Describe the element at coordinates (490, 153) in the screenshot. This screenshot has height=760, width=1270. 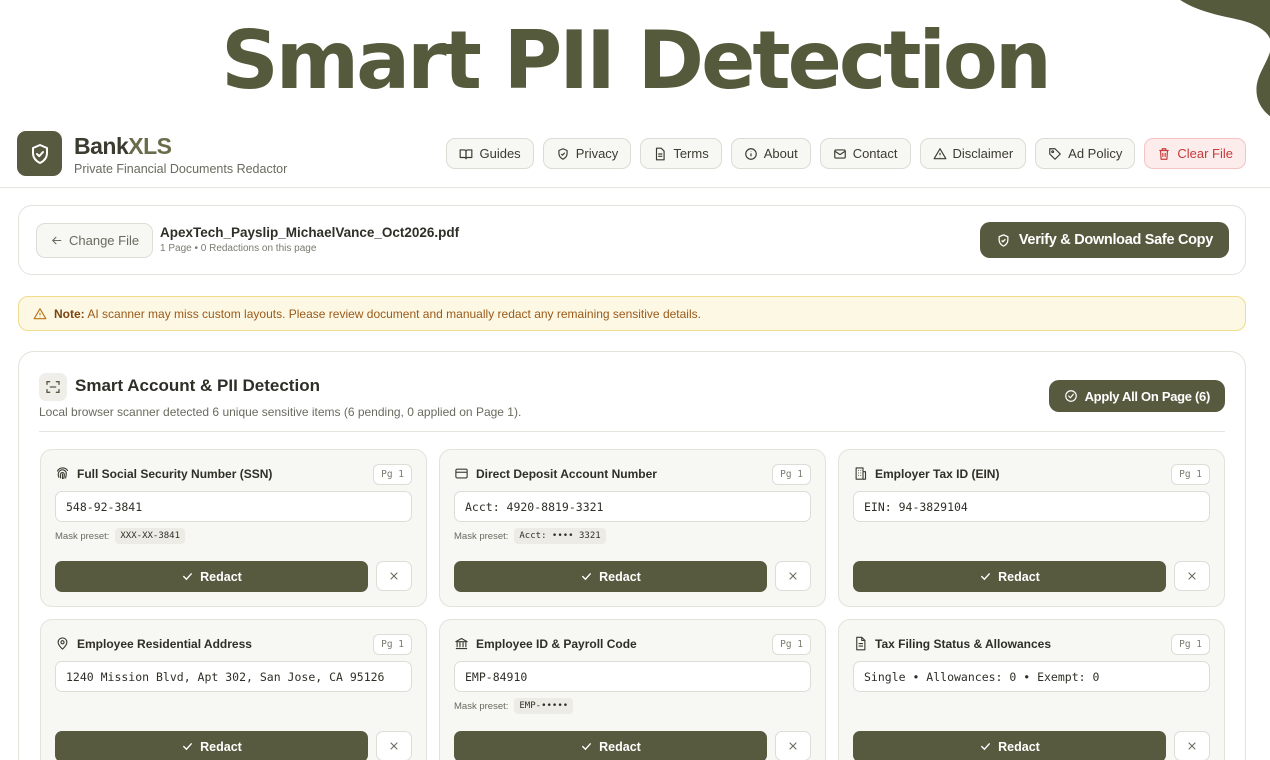
I see `nav-guides-button: Guides` at that location.